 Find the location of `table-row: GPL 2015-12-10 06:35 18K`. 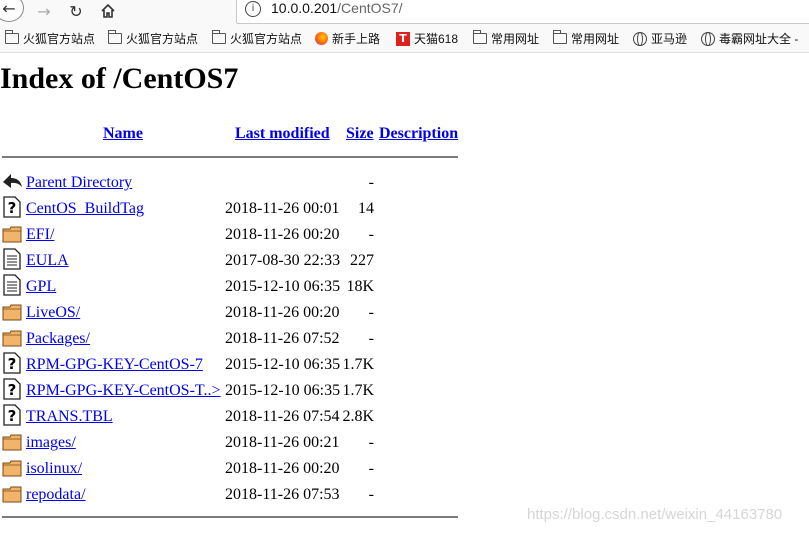

table-row: GPL 2015-12-10 06:35 18K is located at coordinates (230, 287).